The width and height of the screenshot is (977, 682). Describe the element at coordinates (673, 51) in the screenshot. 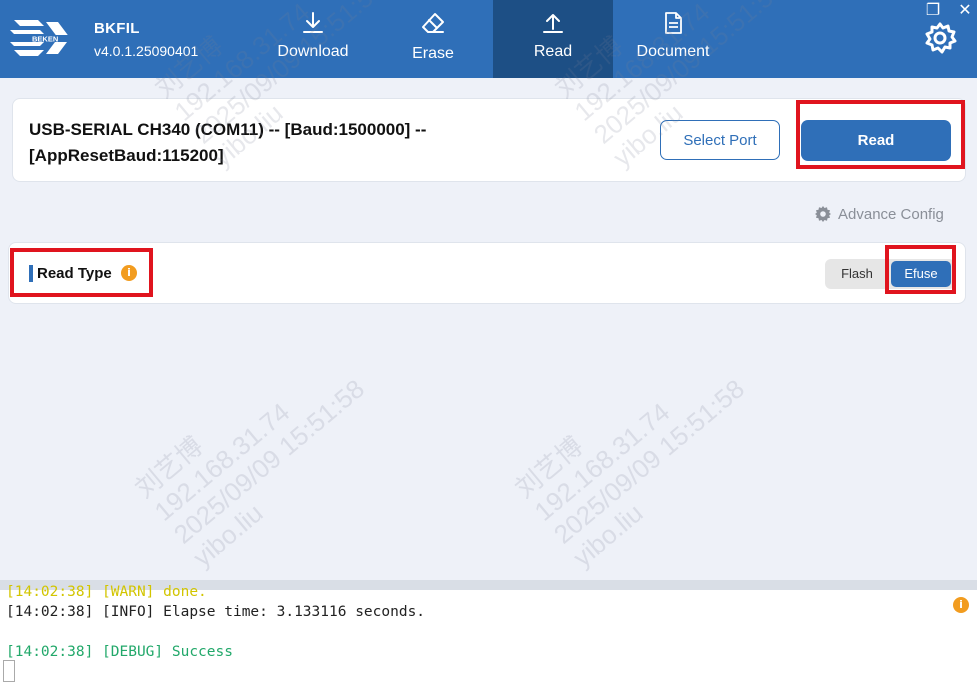

I see `tab-document-label: Document` at that location.